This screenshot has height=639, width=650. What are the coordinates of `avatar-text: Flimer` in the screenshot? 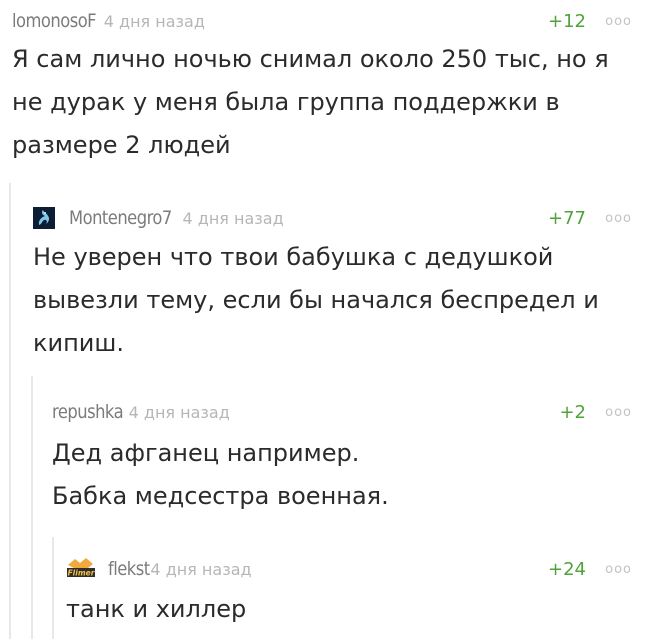 It's located at (82, 573).